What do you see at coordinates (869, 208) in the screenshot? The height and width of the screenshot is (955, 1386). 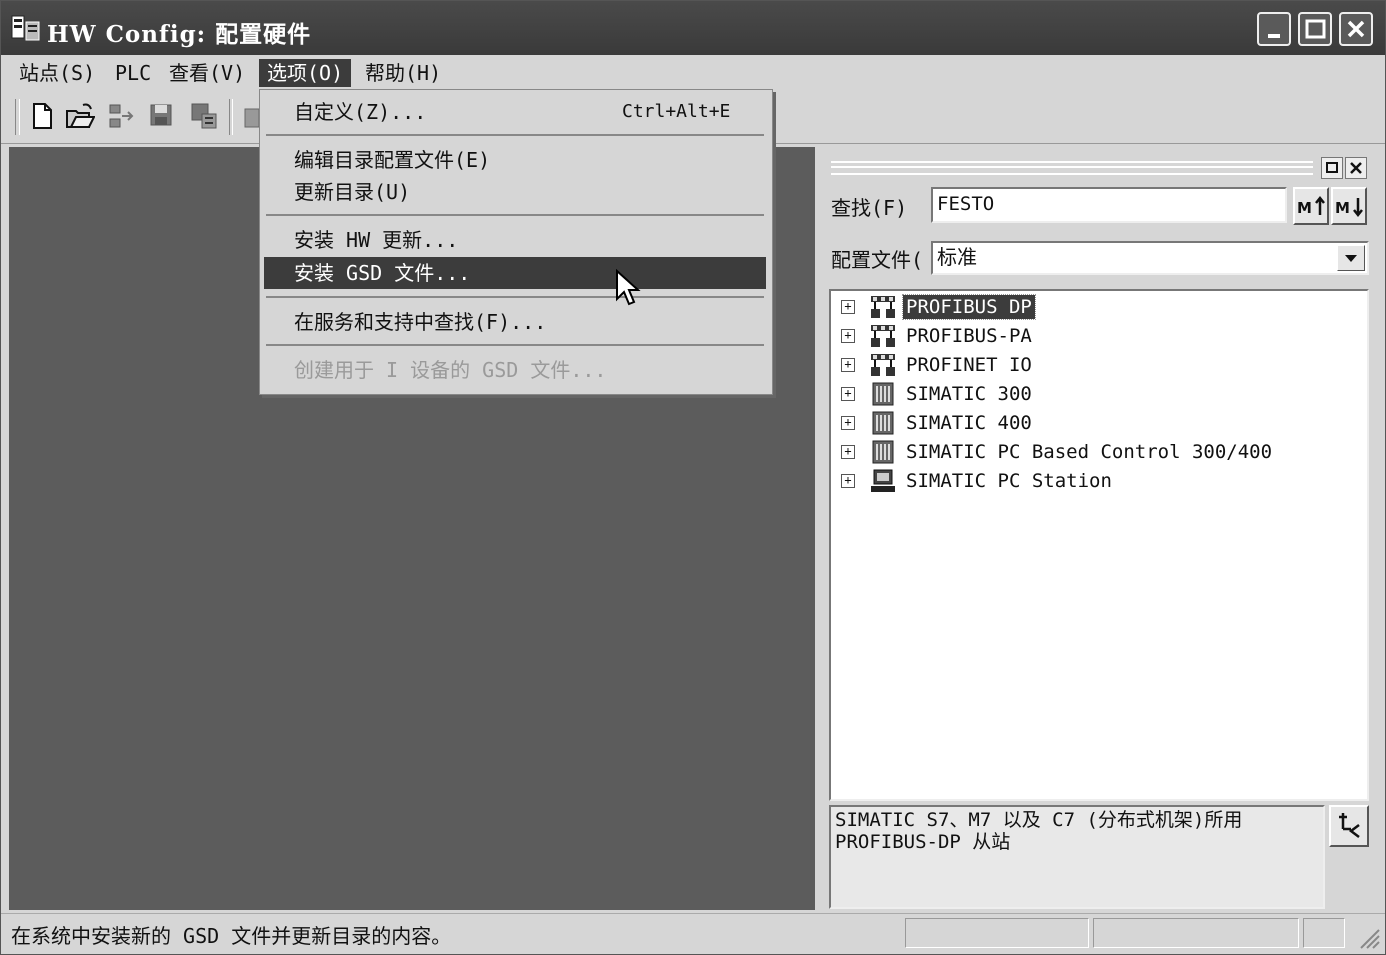 I see `find-label: 查找(F)` at bounding box center [869, 208].